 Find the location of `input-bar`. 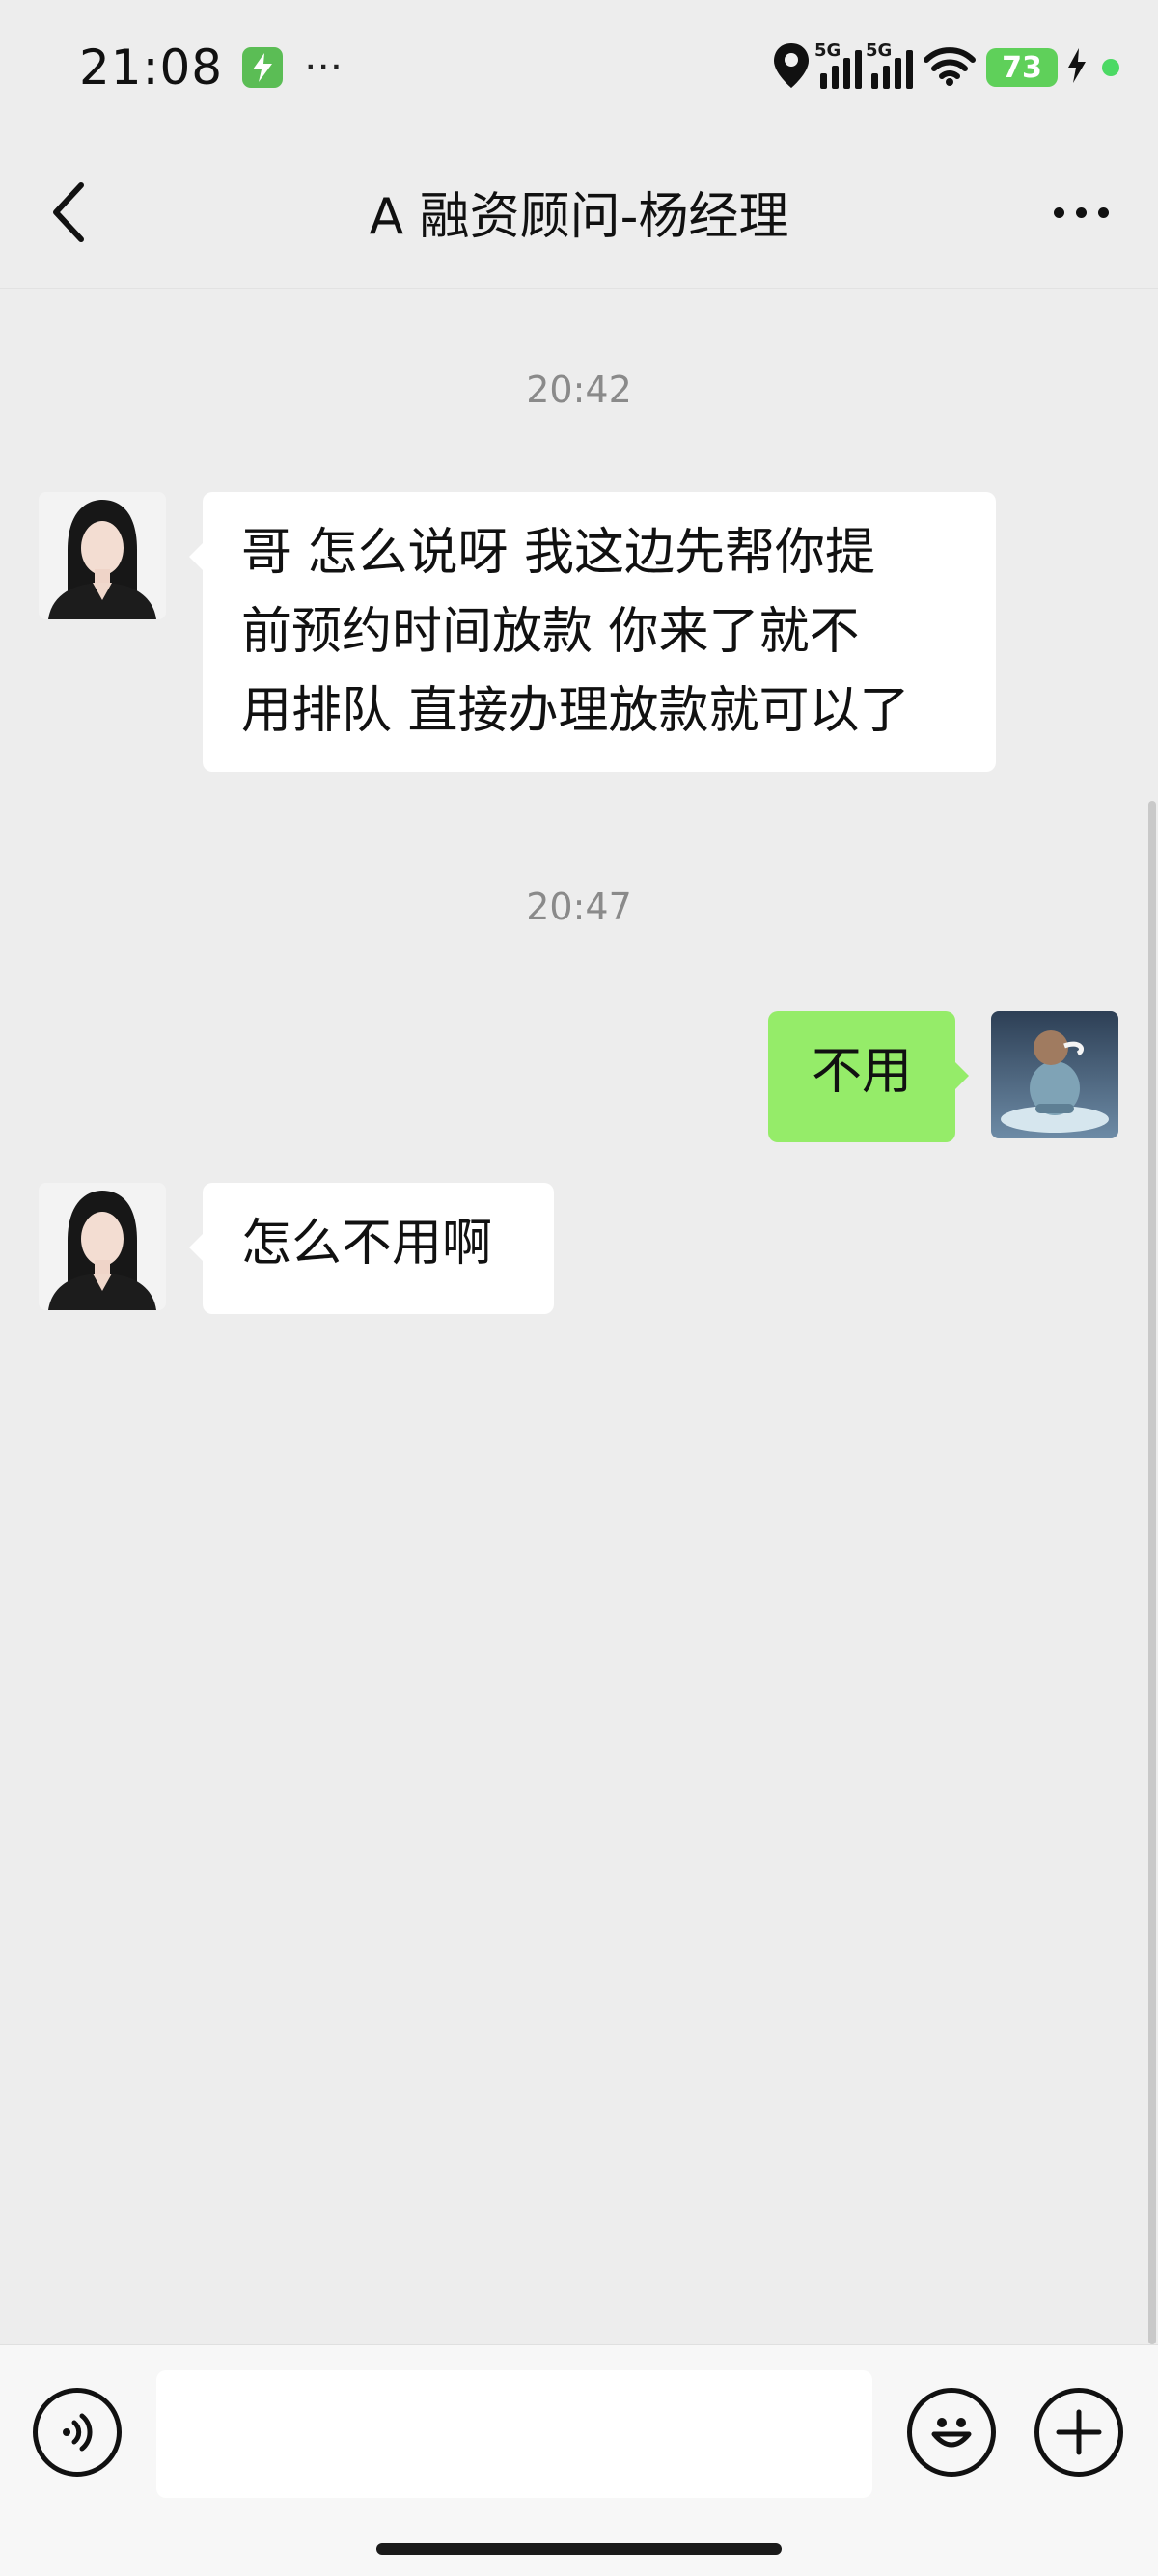

input-bar is located at coordinates (579, 2460).